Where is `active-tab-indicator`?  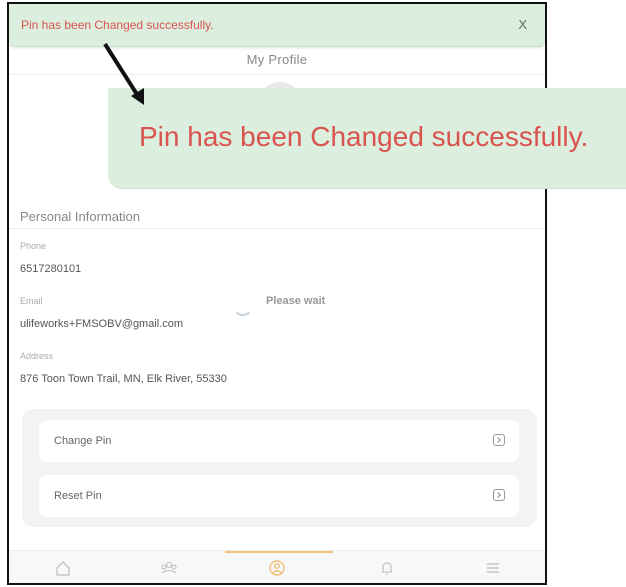 active-tab-indicator is located at coordinates (279, 552).